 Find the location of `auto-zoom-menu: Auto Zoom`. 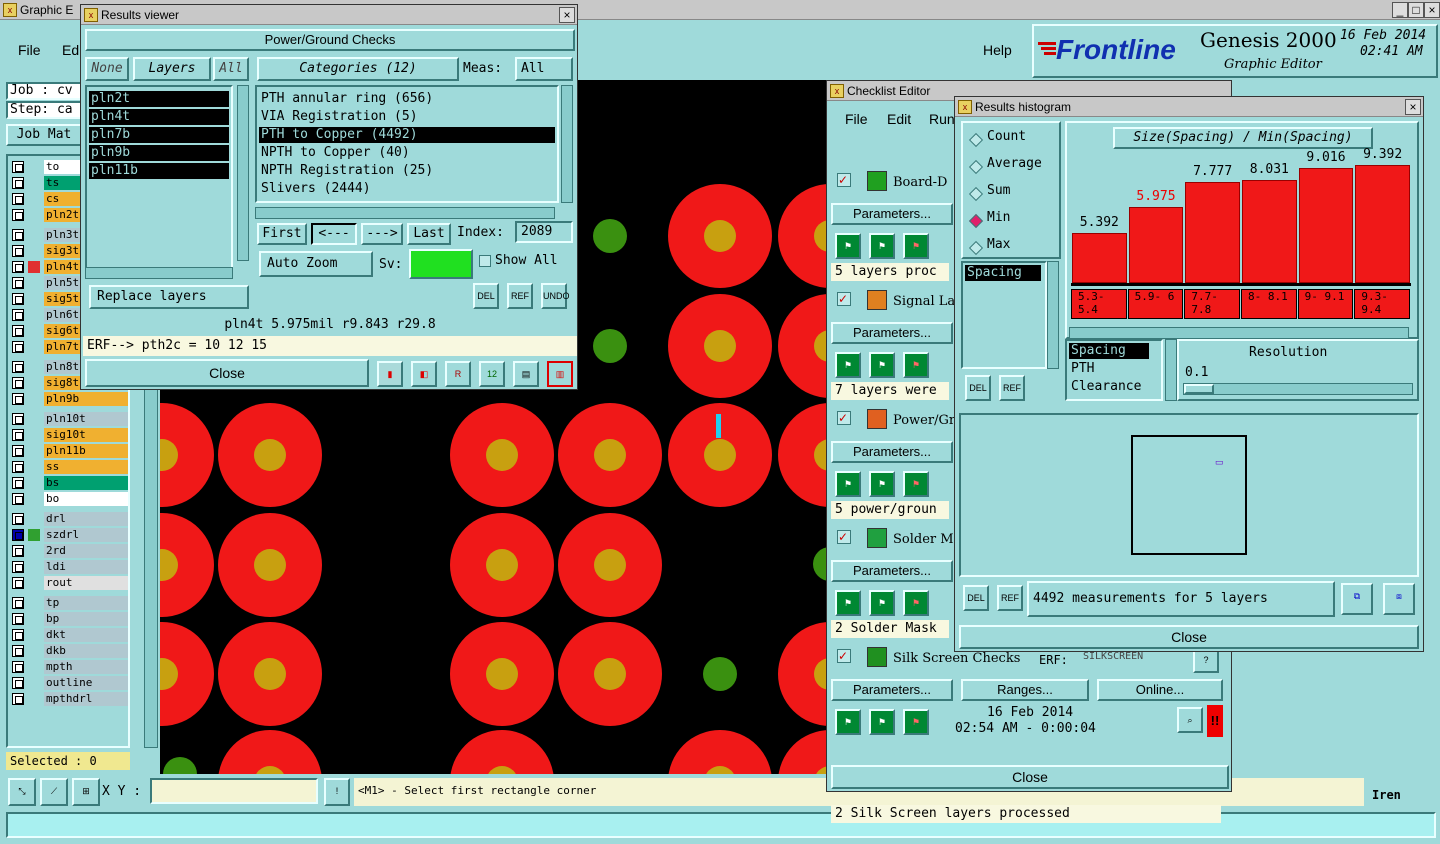

auto-zoom-menu: Auto Zoom is located at coordinates (316, 264).